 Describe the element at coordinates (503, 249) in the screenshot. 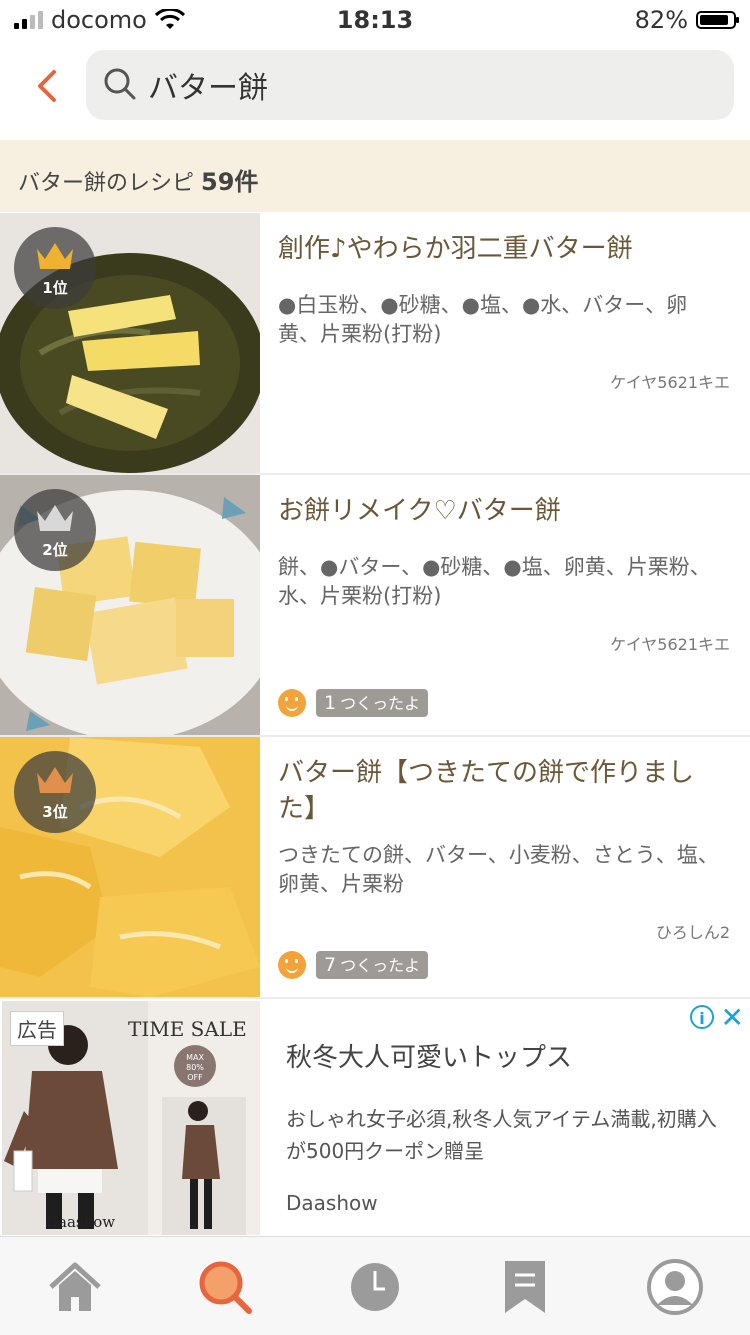

I see `recipe-title: 創作♪やわらか羽二重バター餅` at that location.